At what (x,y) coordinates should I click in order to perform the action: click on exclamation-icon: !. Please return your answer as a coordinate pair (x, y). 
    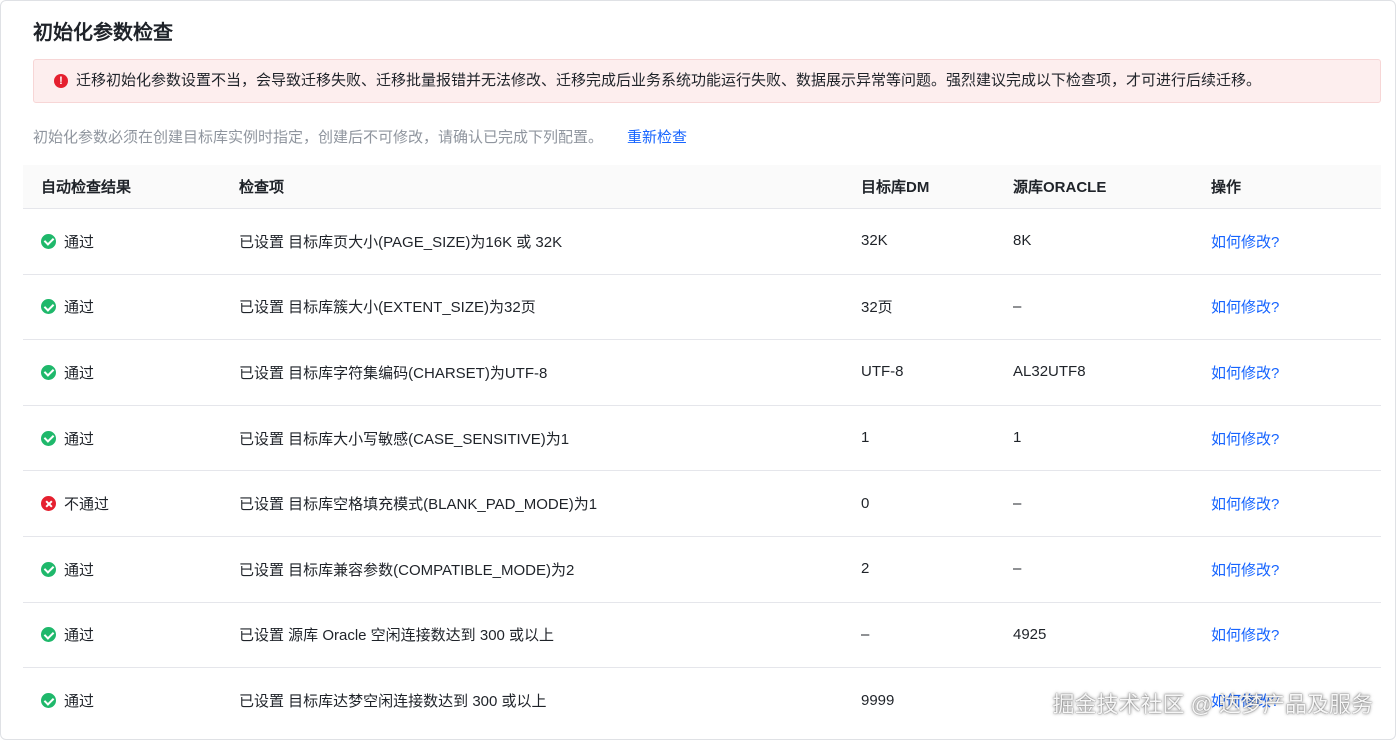
    Looking at the image, I should click on (61, 81).